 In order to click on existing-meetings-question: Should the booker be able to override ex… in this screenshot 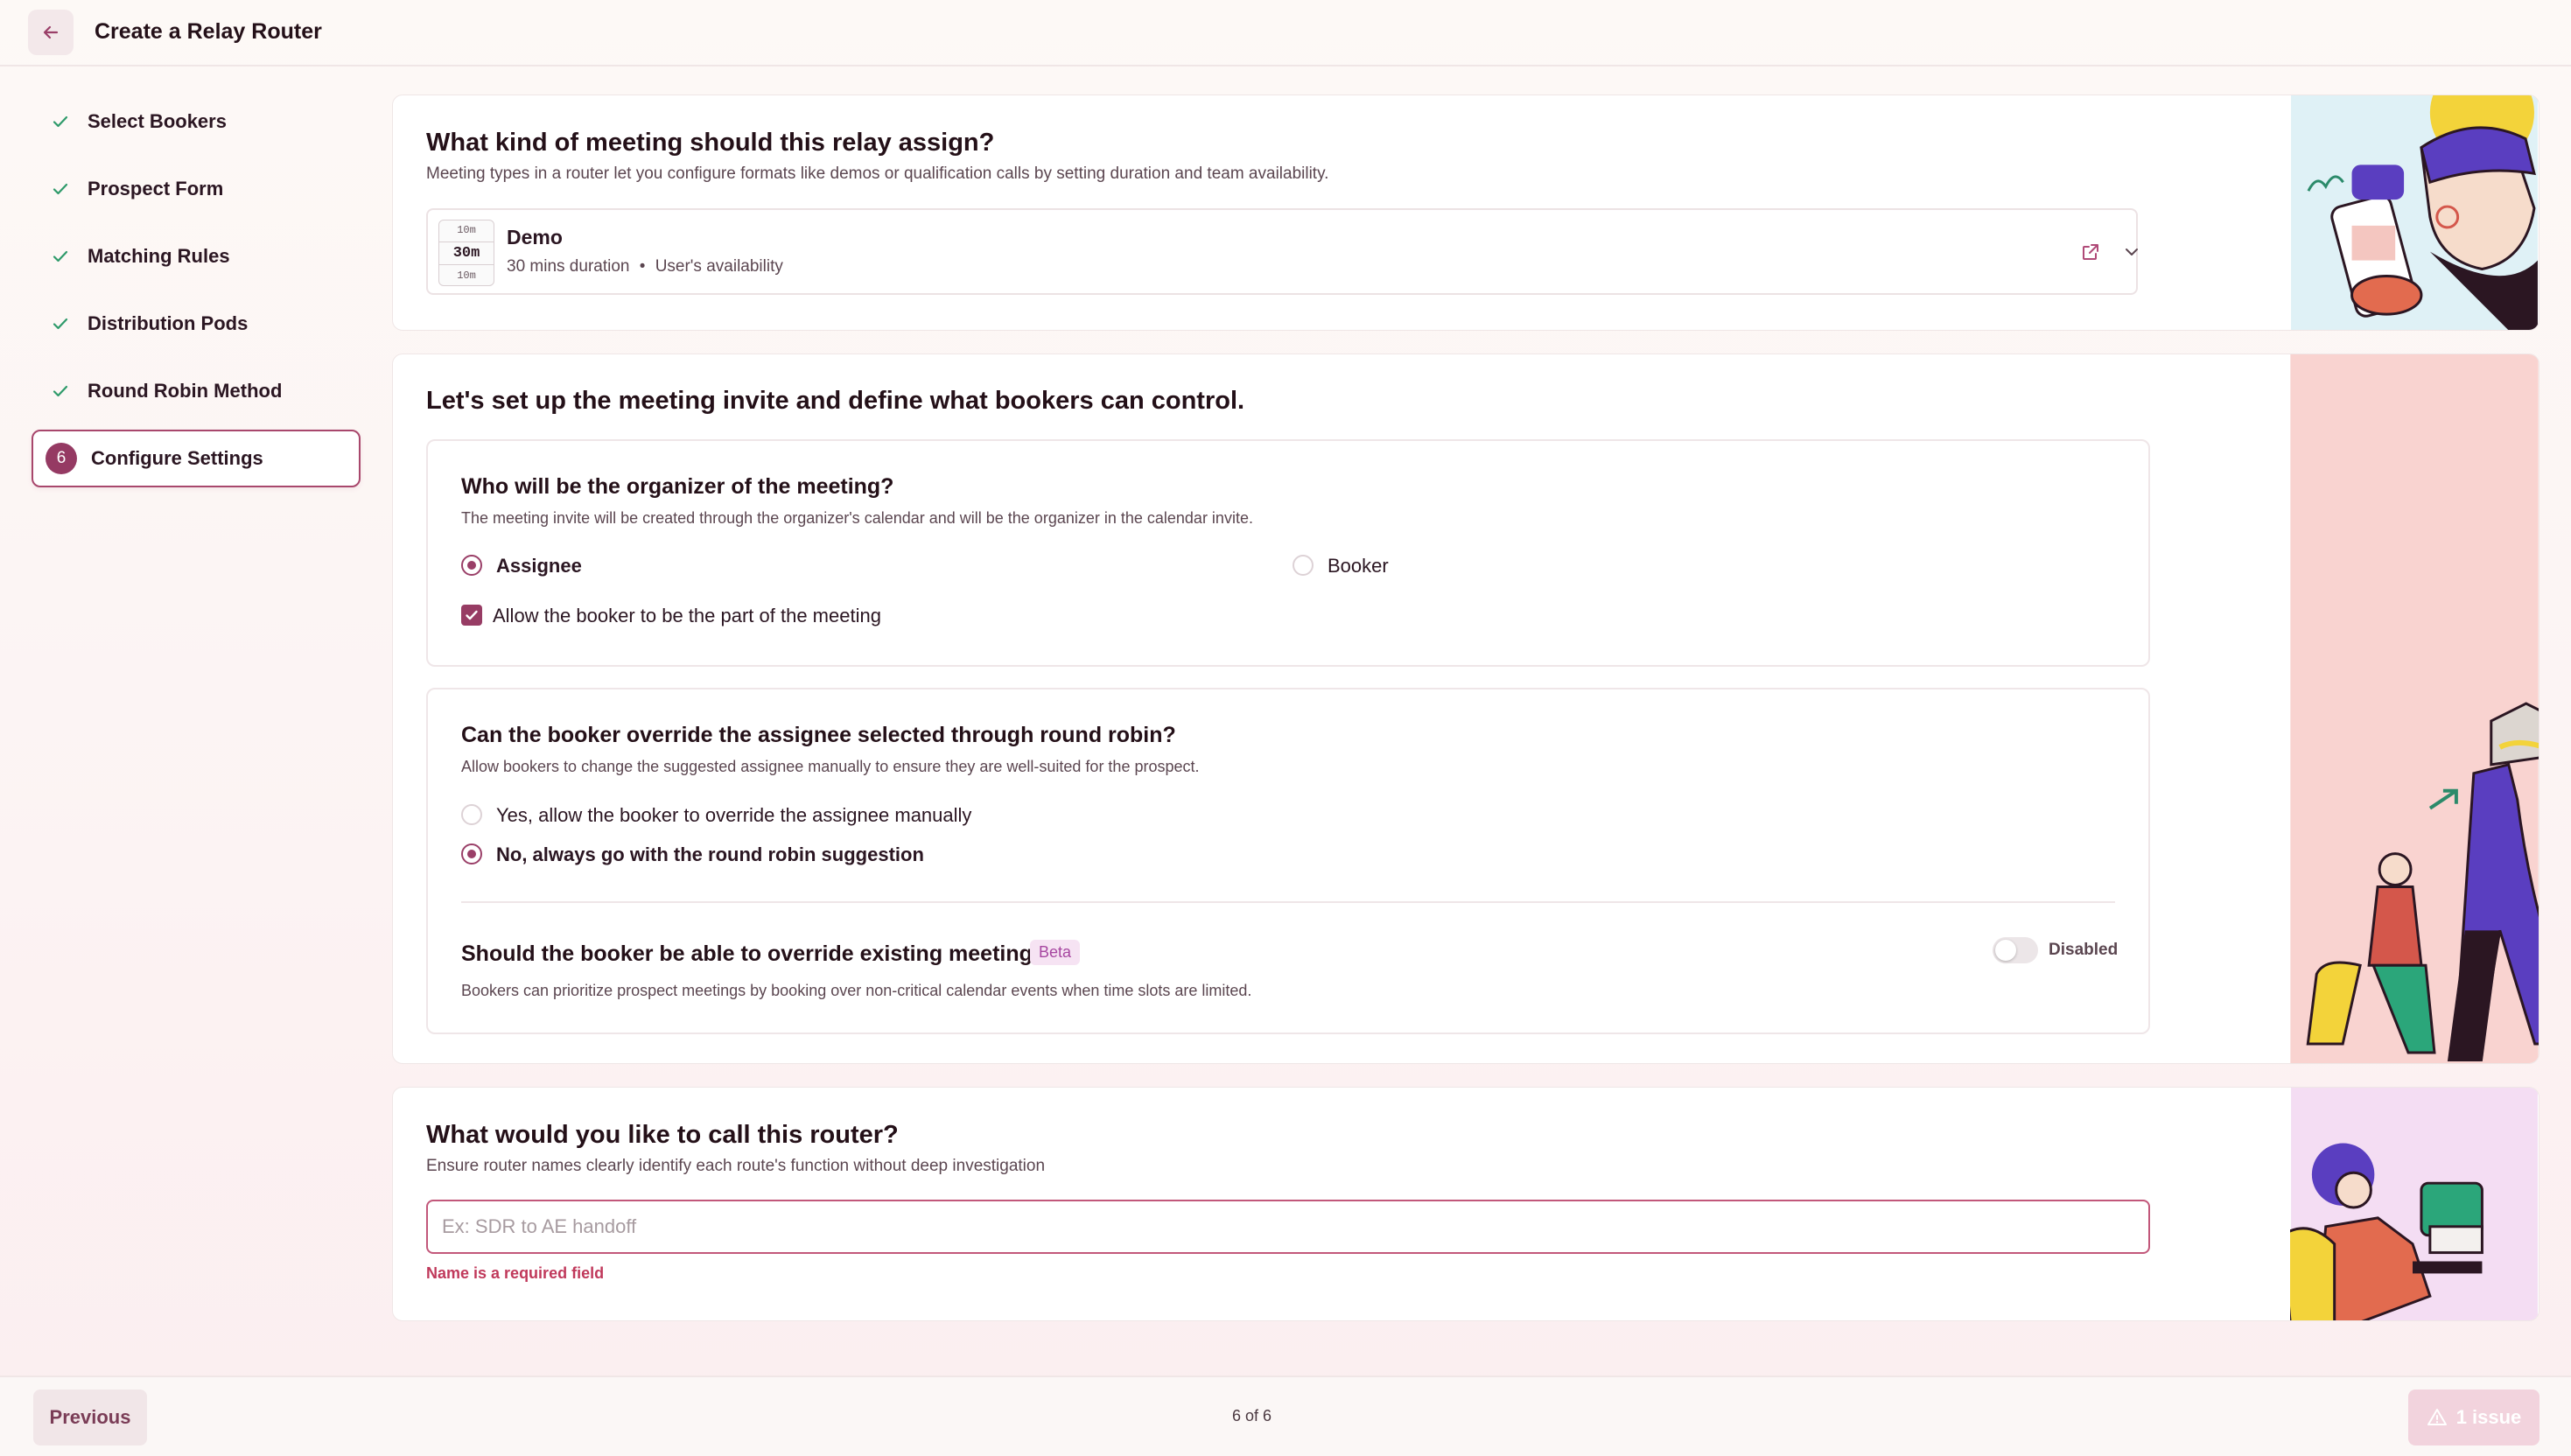, I will do `click(760, 954)`.